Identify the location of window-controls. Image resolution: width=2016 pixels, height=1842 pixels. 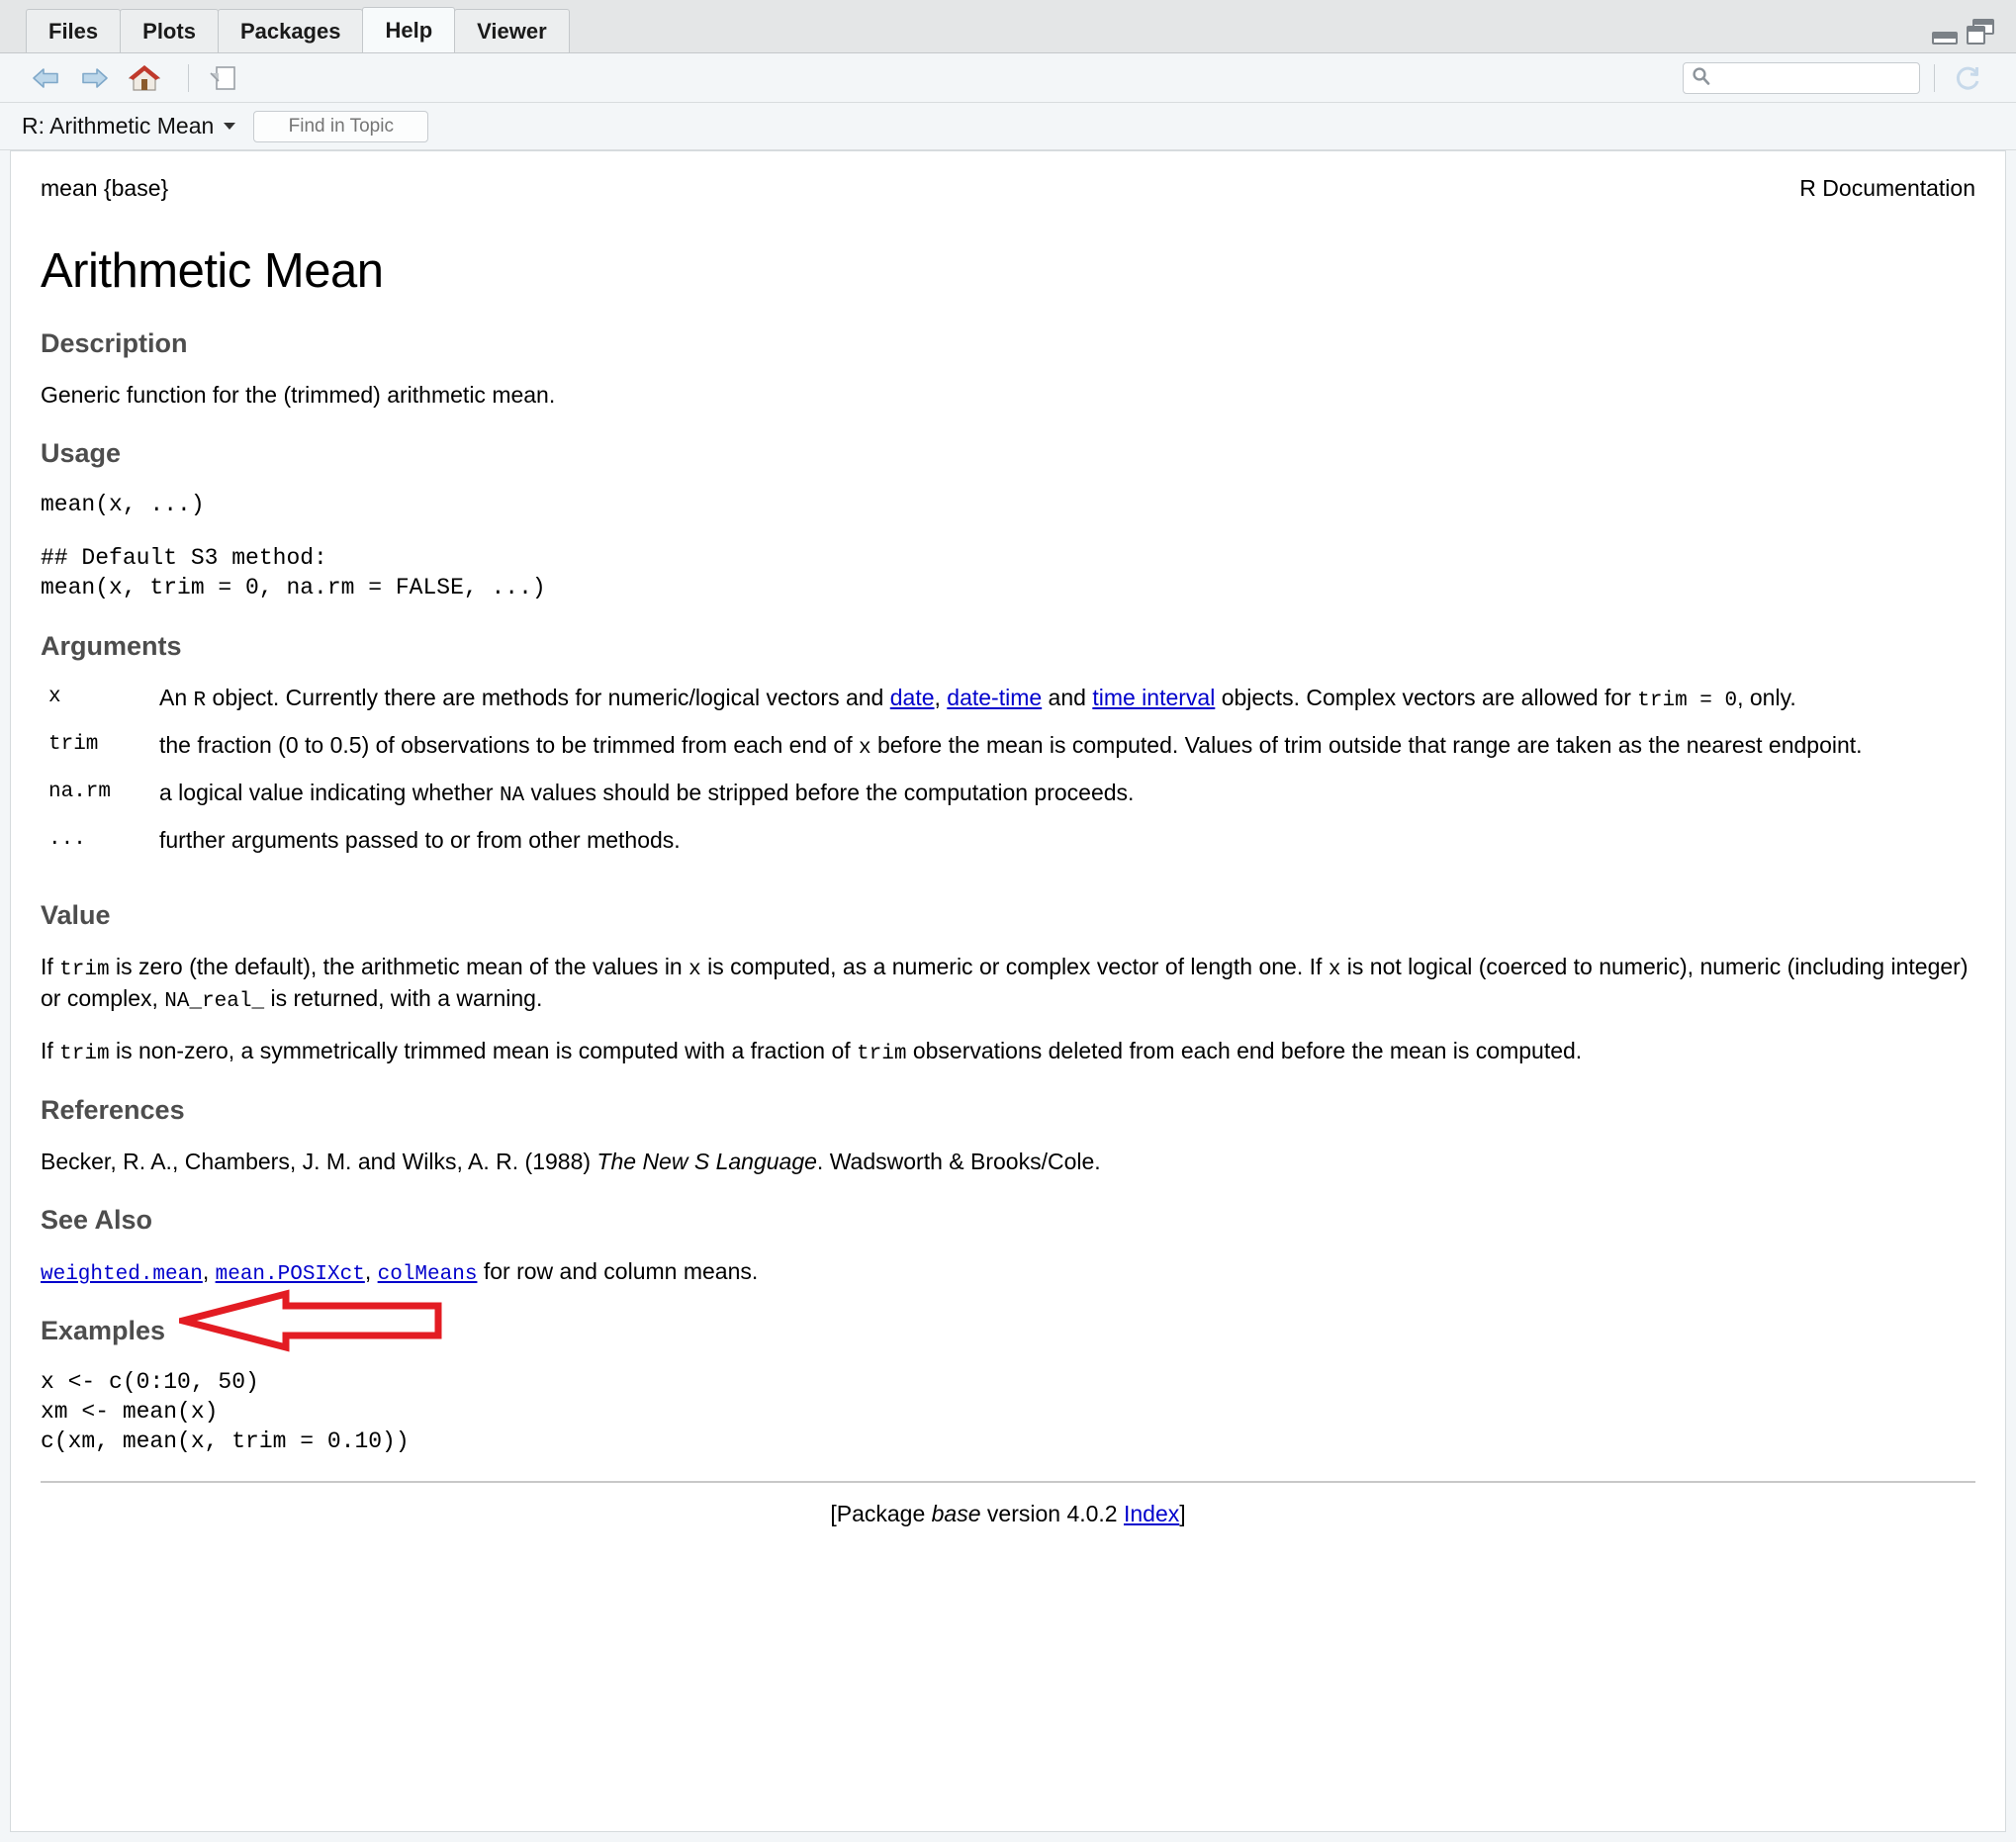
(1963, 32).